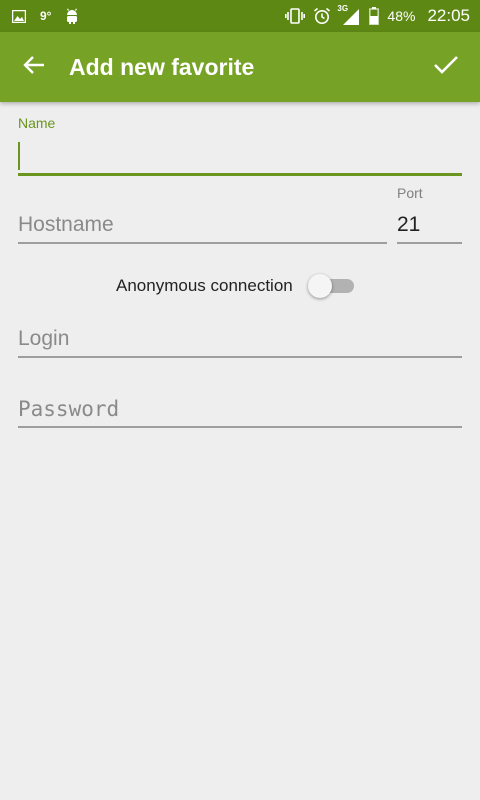 The image size is (480, 800). Describe the element at coordinates (429, 243) in the screenshot. I see `port-field-underline` at that location.